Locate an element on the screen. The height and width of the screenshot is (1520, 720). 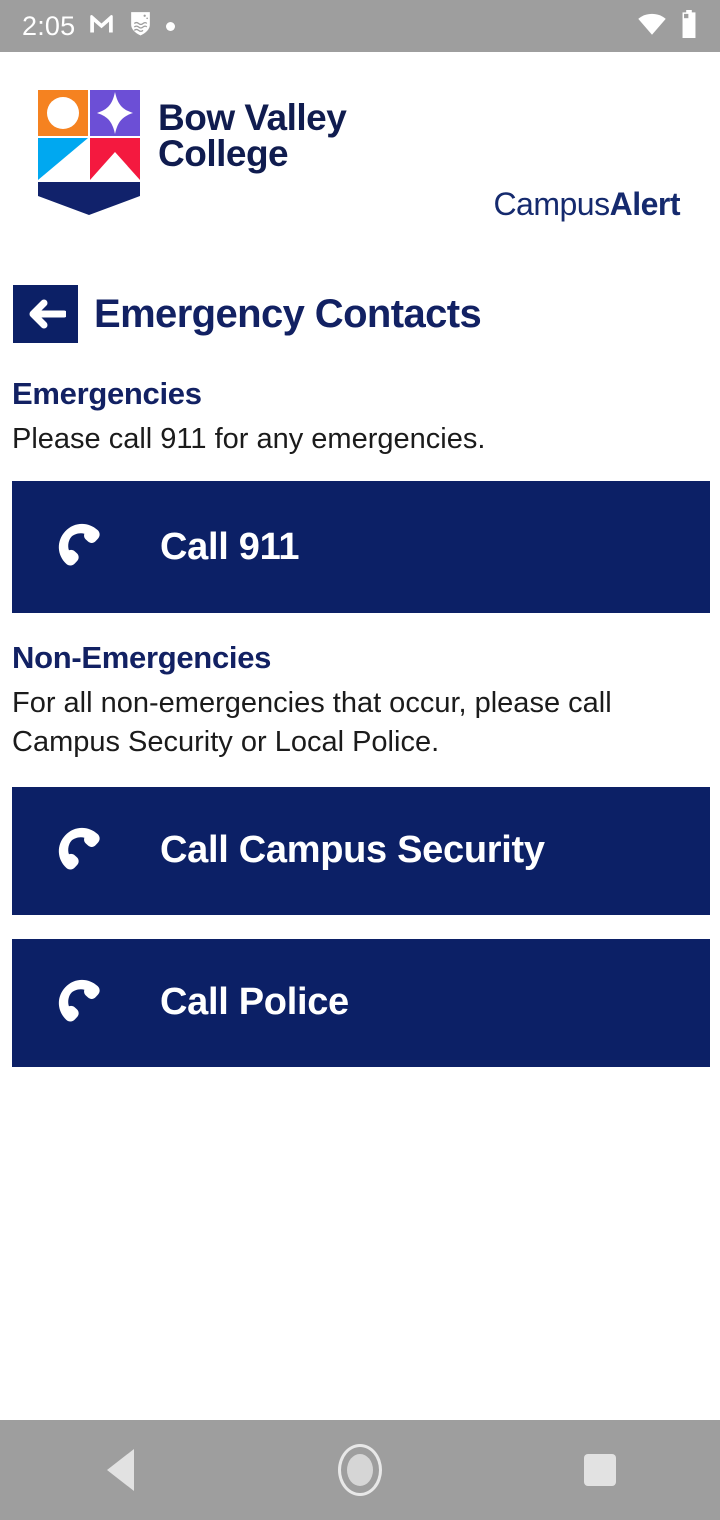
android-back-triangle-icon is located at coordinates (120, 1470).